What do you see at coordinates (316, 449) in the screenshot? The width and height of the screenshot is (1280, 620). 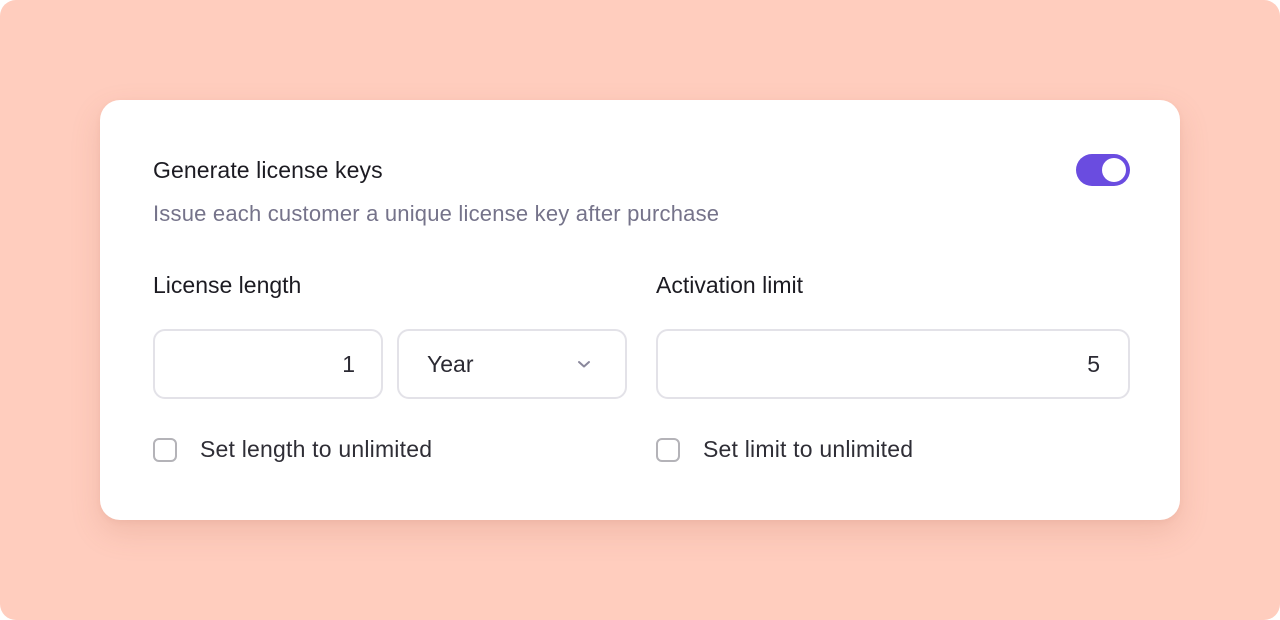 I see `unlimited-length-label: Set length to unlimited` at bounding box center [316, 449].